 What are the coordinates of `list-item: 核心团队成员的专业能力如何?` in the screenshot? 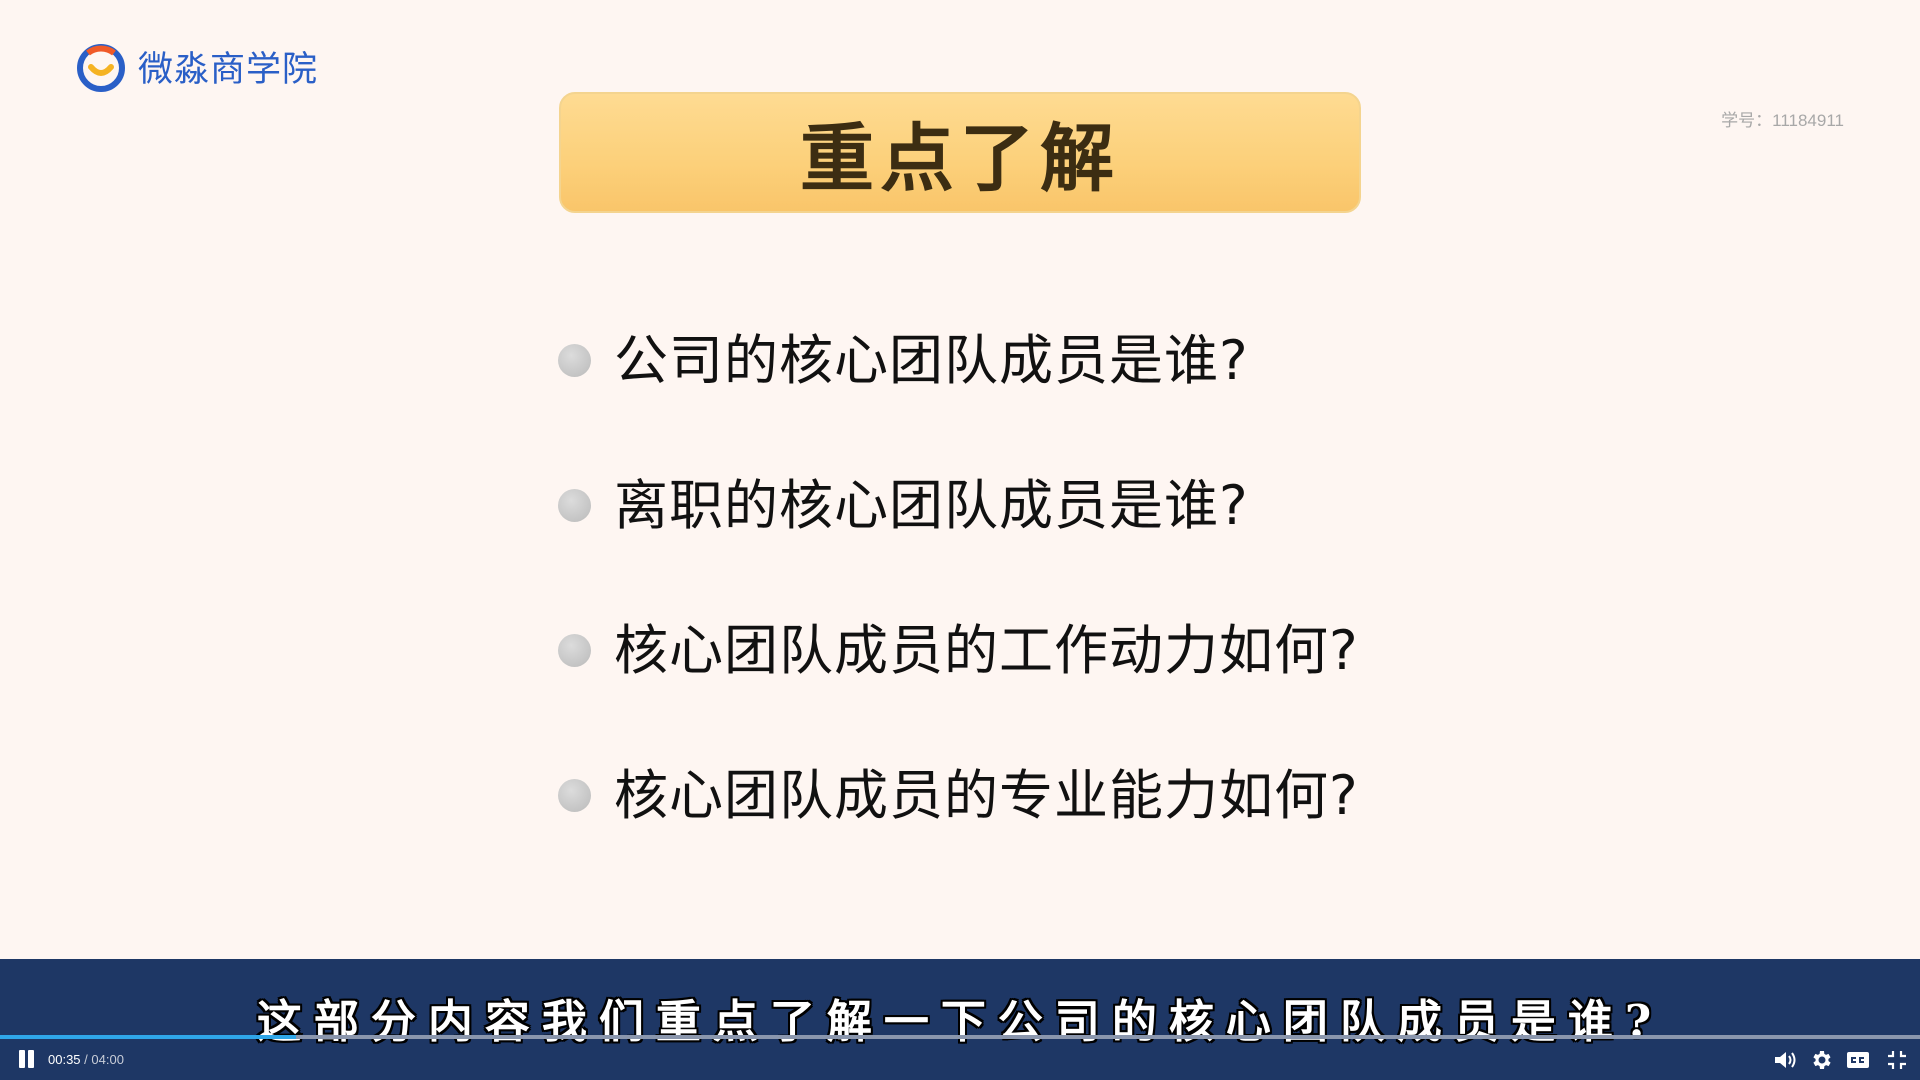 It's located at (1008, 829).